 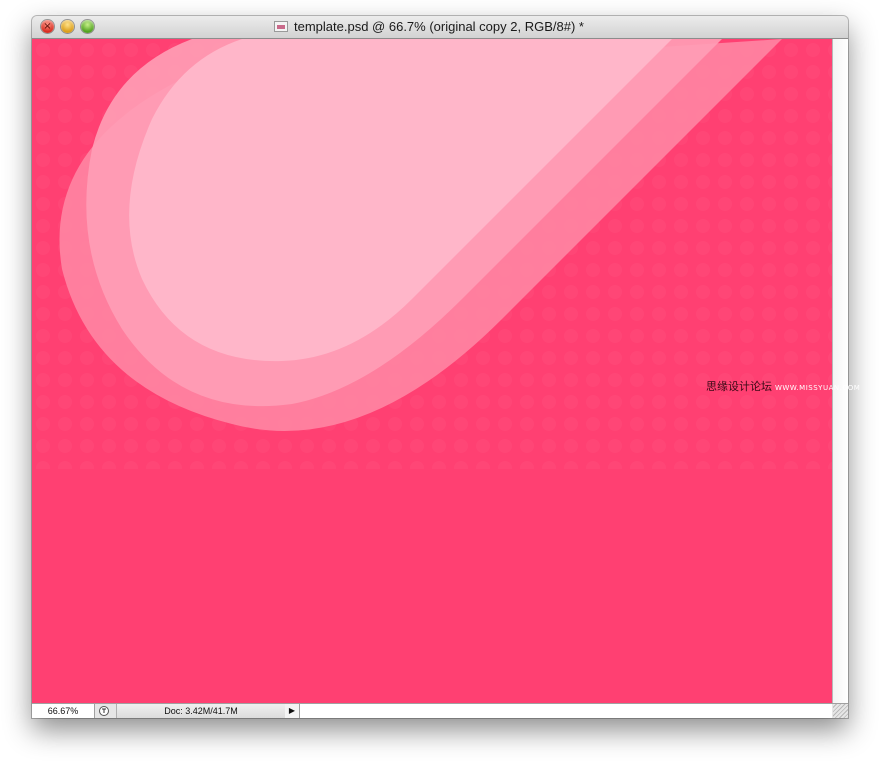 I want to click on triangle-right-icon: ▶, so click(x=292, y=710).